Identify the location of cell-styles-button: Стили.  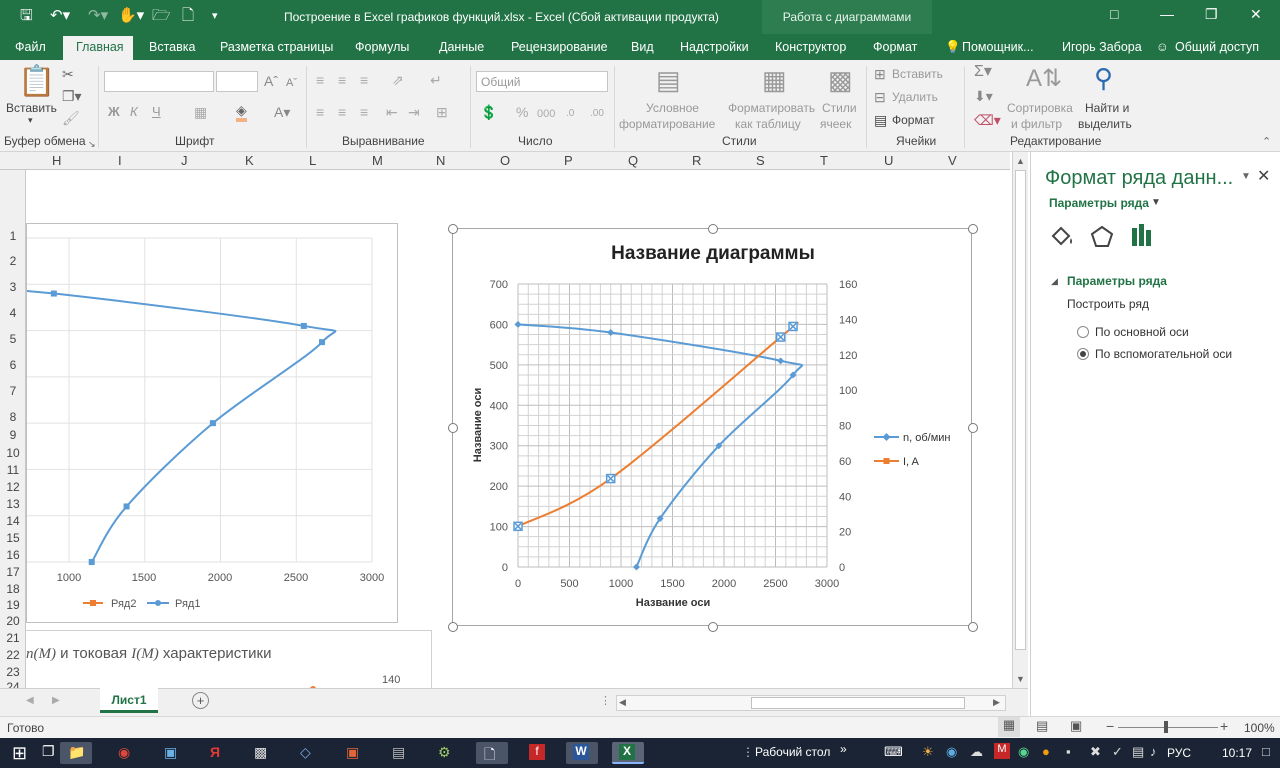
(839, 108).